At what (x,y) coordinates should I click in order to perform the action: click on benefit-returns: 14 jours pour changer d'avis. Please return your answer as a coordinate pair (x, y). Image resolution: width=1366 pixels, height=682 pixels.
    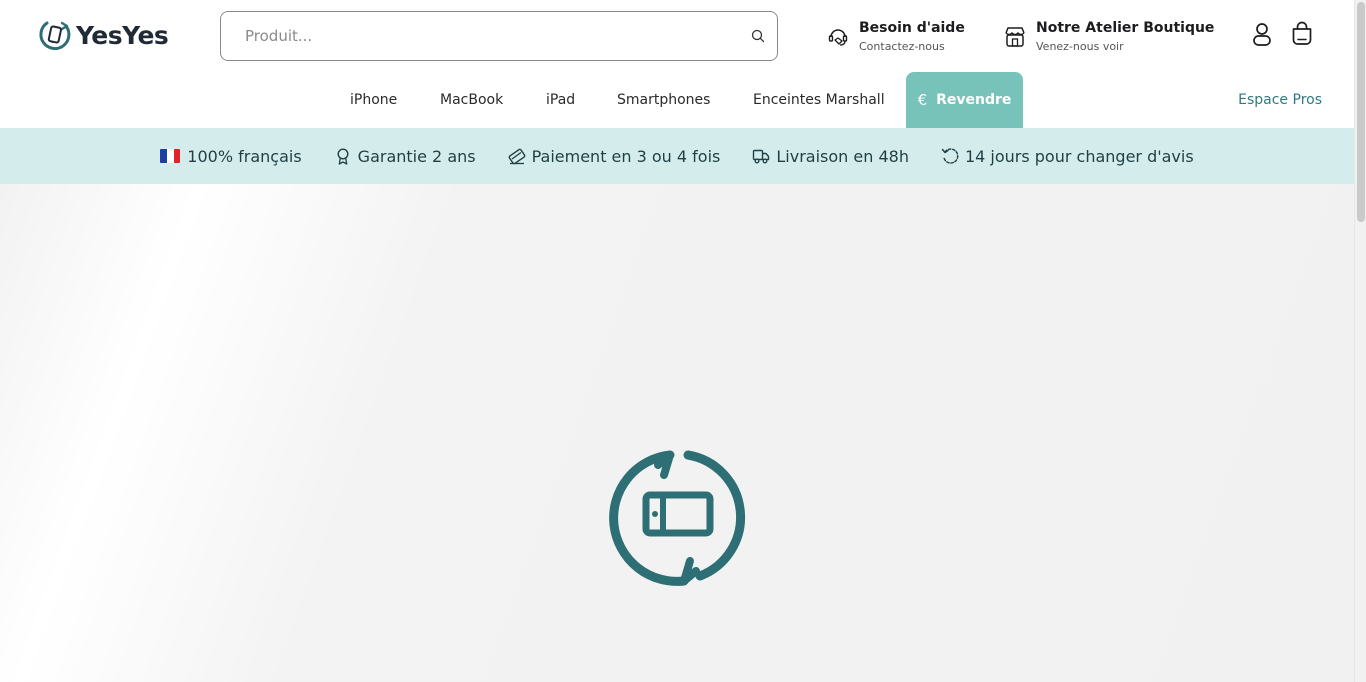
    Looking at the image, I should click on (1067, 156).